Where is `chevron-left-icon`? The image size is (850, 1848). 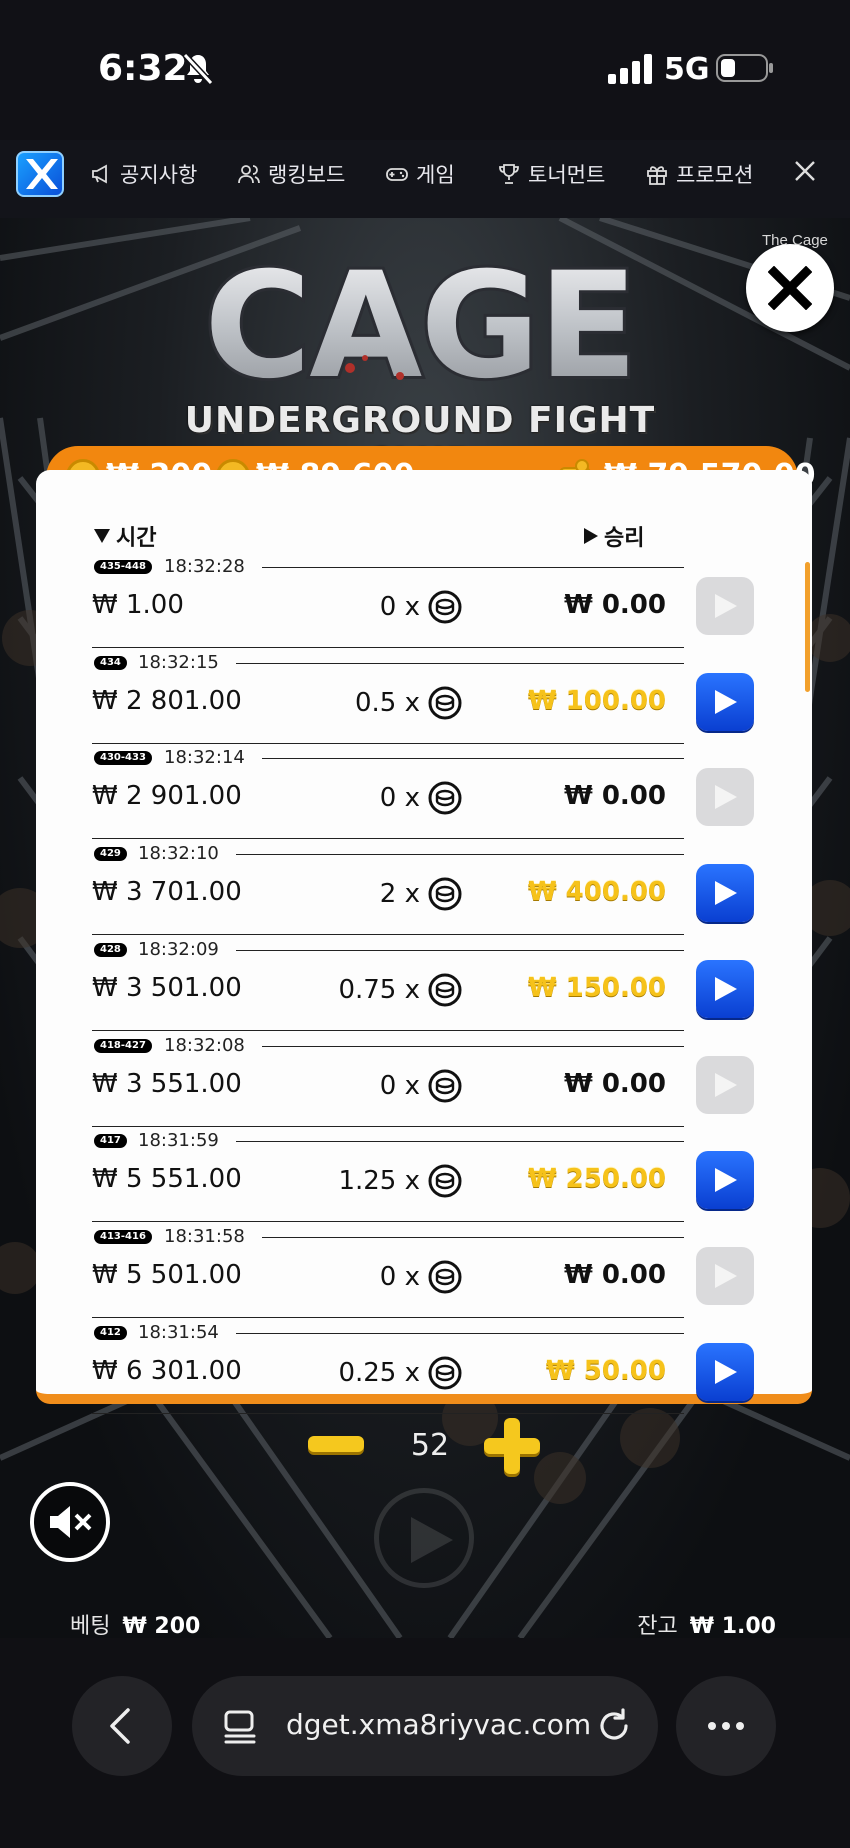
chevron-left-icon is located at coordinates (120, 1726).